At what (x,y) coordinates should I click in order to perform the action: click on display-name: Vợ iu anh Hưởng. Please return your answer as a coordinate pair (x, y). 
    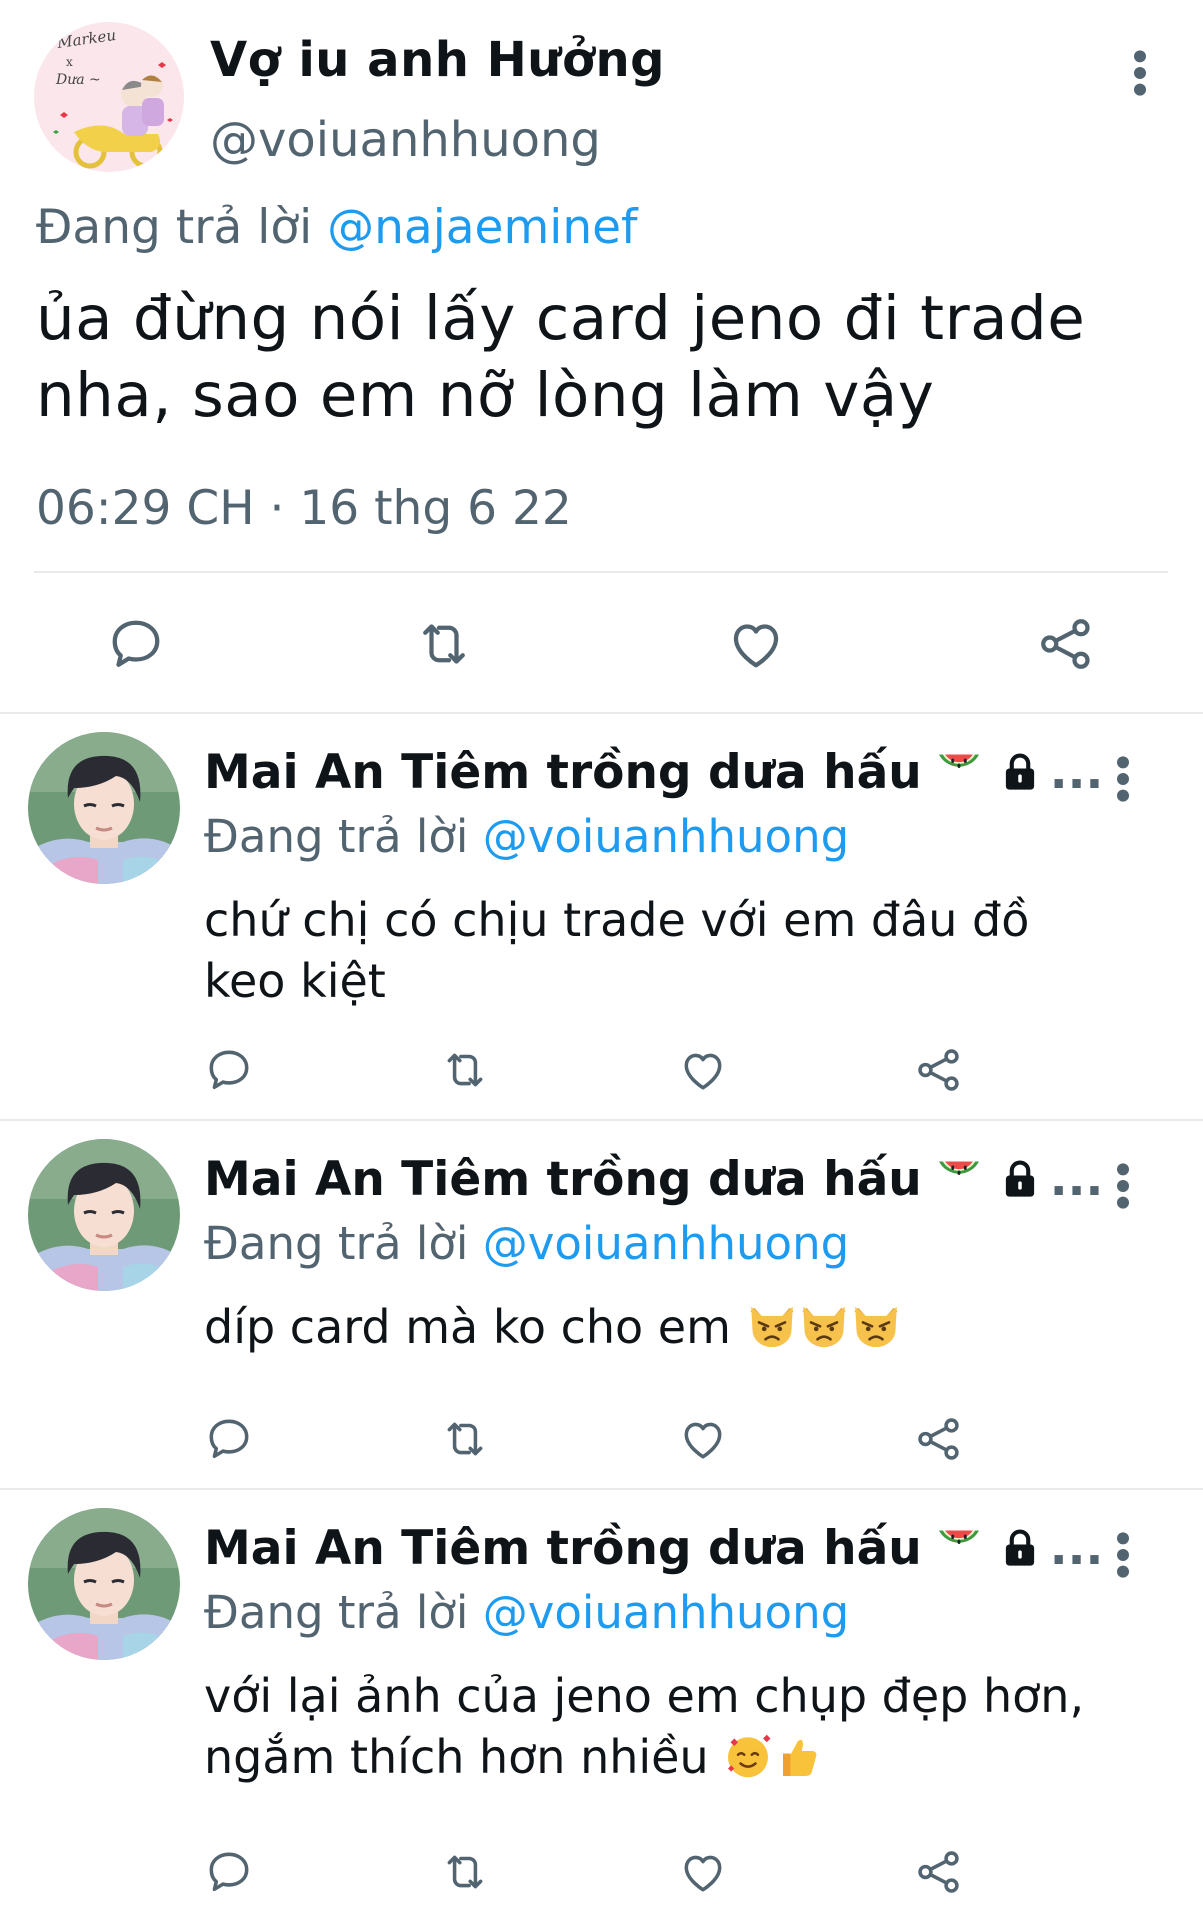
    Looking at the image, I should click on (437, 60).